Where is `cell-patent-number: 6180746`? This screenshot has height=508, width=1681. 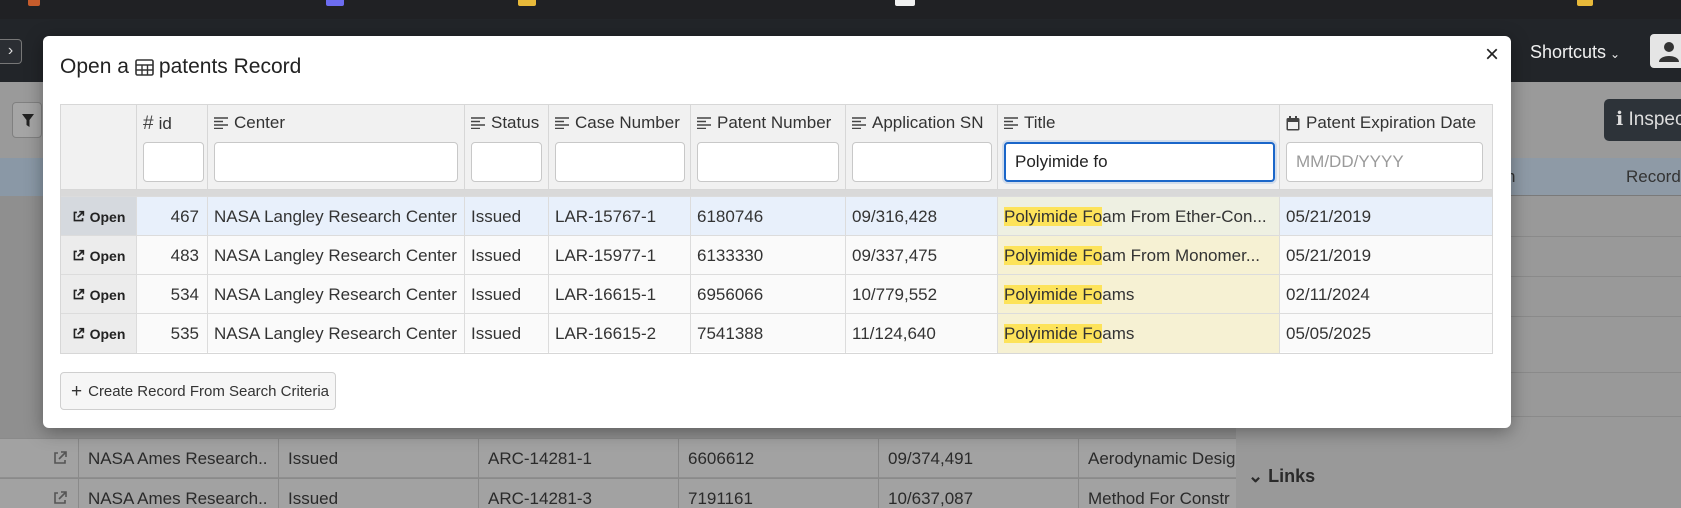
cell-patent-number: 6180746 is located at coordinates (767, 216).